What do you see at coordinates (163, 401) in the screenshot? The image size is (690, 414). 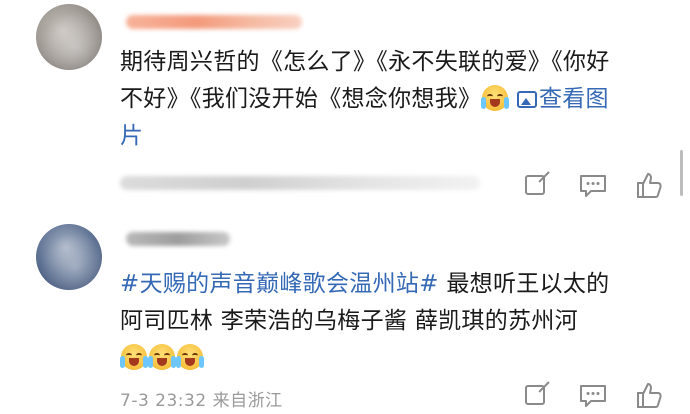 I see `comment-time: 7-3 23:32` at bounding box center [163, 401].